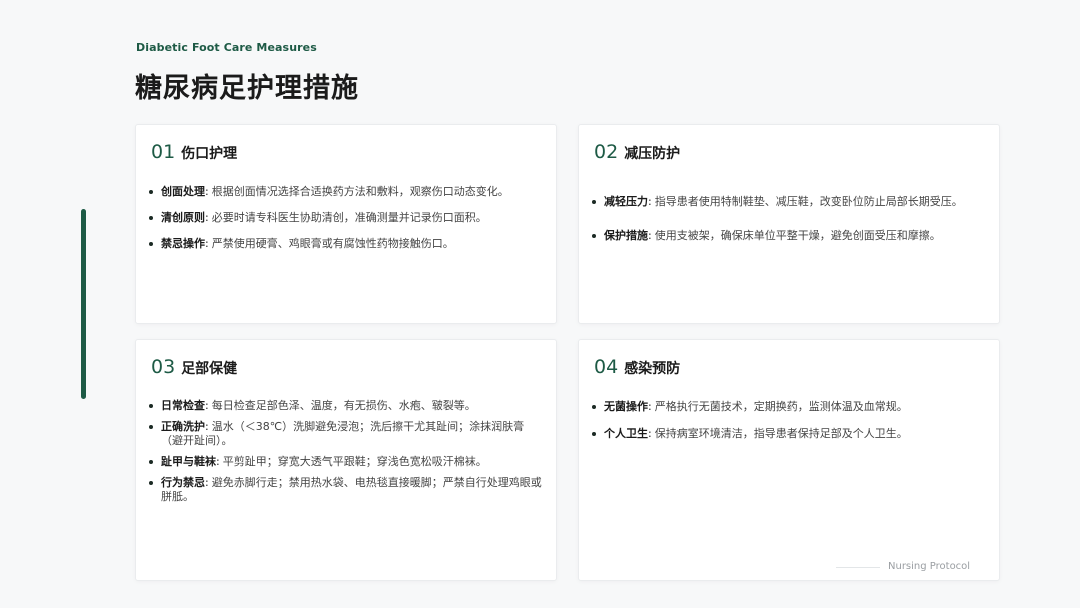 The image size is (1080, 608). What do you see at coordinates (626, 201) in the screenshot?
I see `item-label: 减轻压力` at bounding box center [626, 201].